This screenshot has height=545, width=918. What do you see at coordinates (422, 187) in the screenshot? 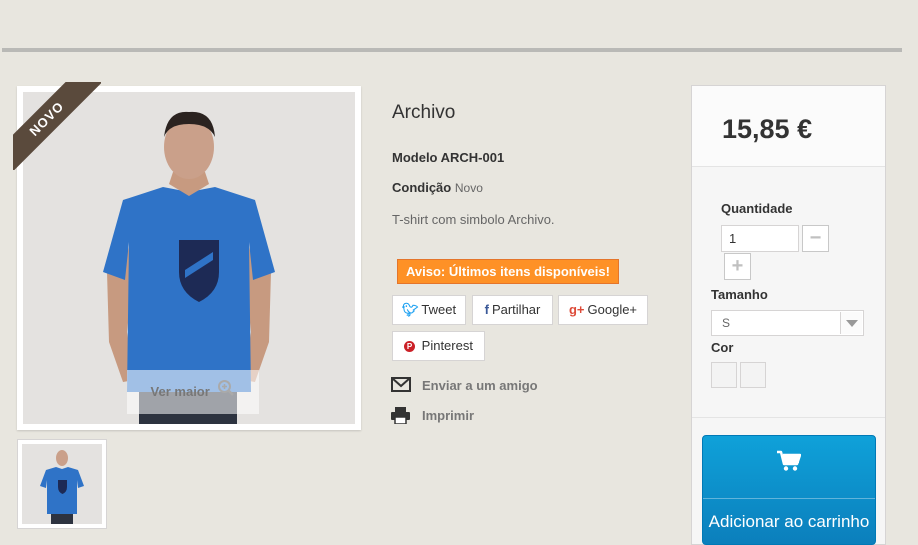
I see `condition-label: Condição` at bounding box center [422, 187].